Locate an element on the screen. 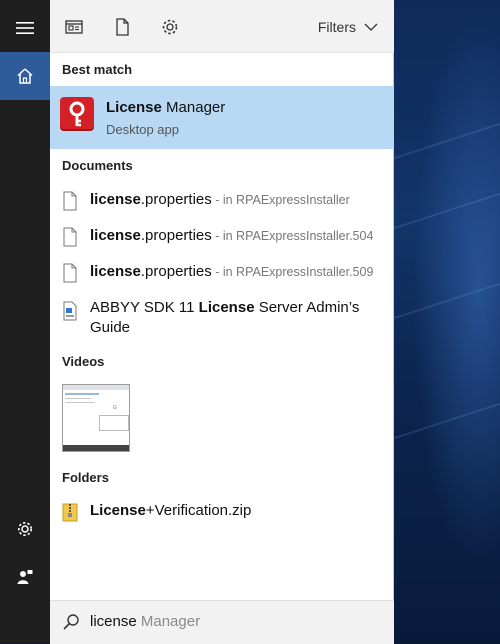  hamburger-icon is located at coordinates (25, 28).